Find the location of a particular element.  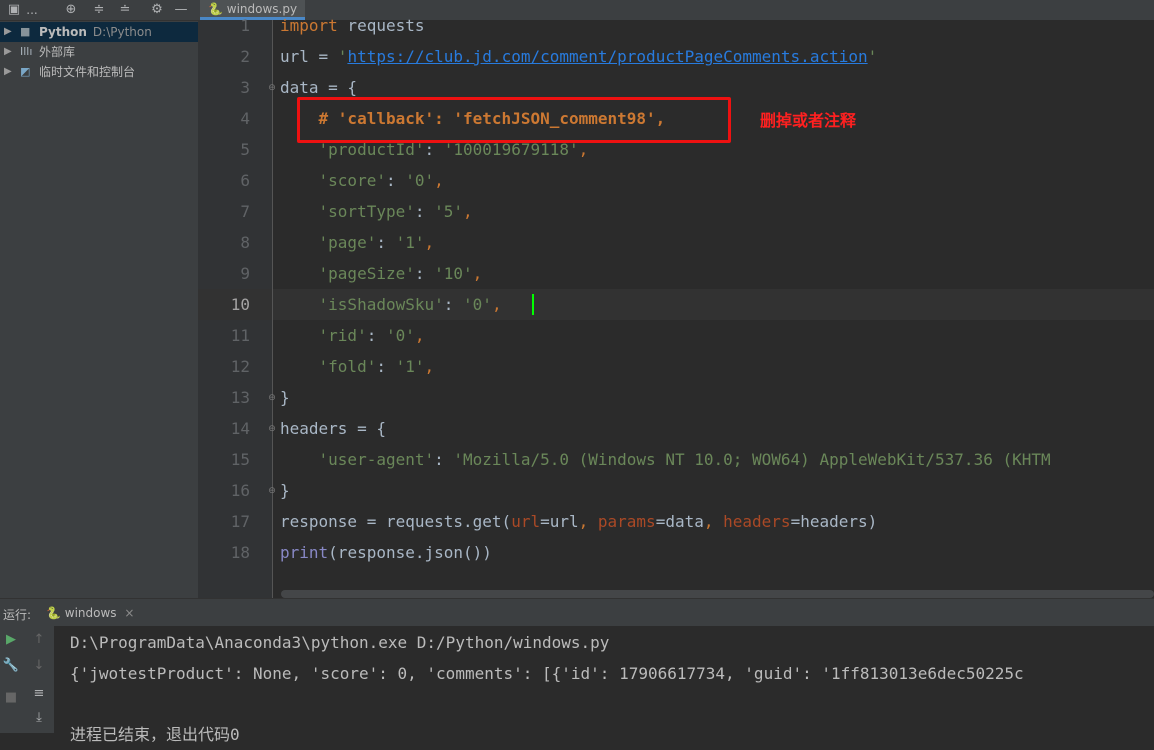

tree-item-path: D:\Python is located at coordinates (122, 32).